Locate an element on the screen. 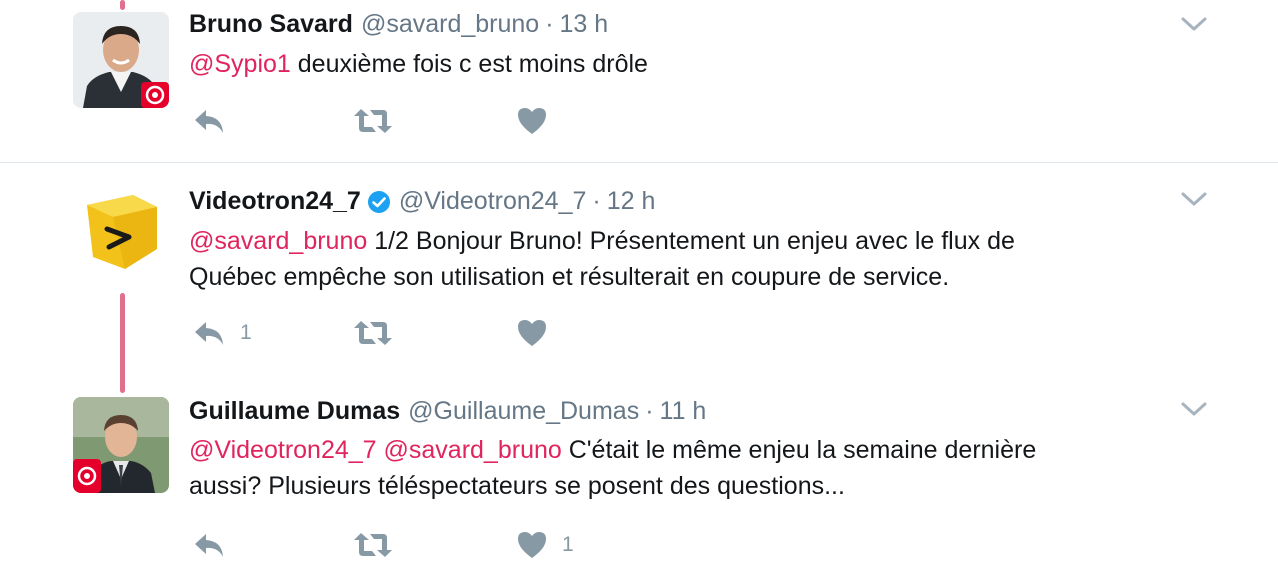 This screenshot has width=1278, height=582. author-handle: @savard_bruno is located at coordinates (450, 24).